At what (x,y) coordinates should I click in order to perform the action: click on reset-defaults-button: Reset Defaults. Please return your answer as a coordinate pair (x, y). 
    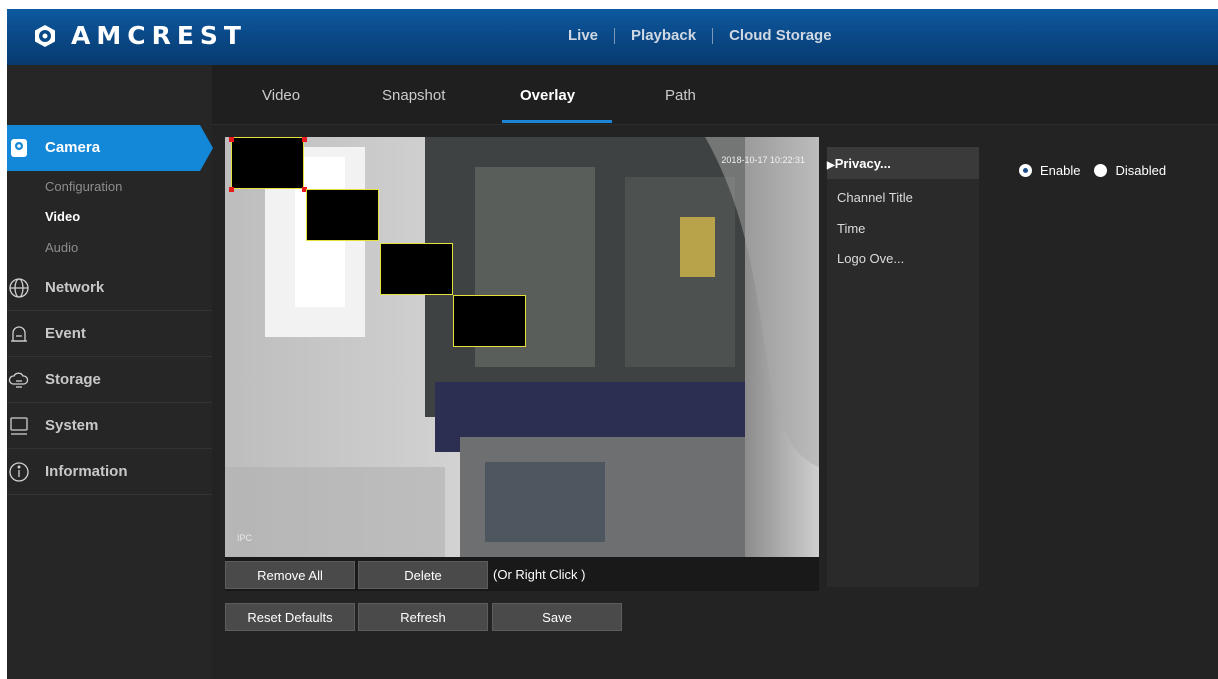
    Looking at the image, I should click on (290, 617).